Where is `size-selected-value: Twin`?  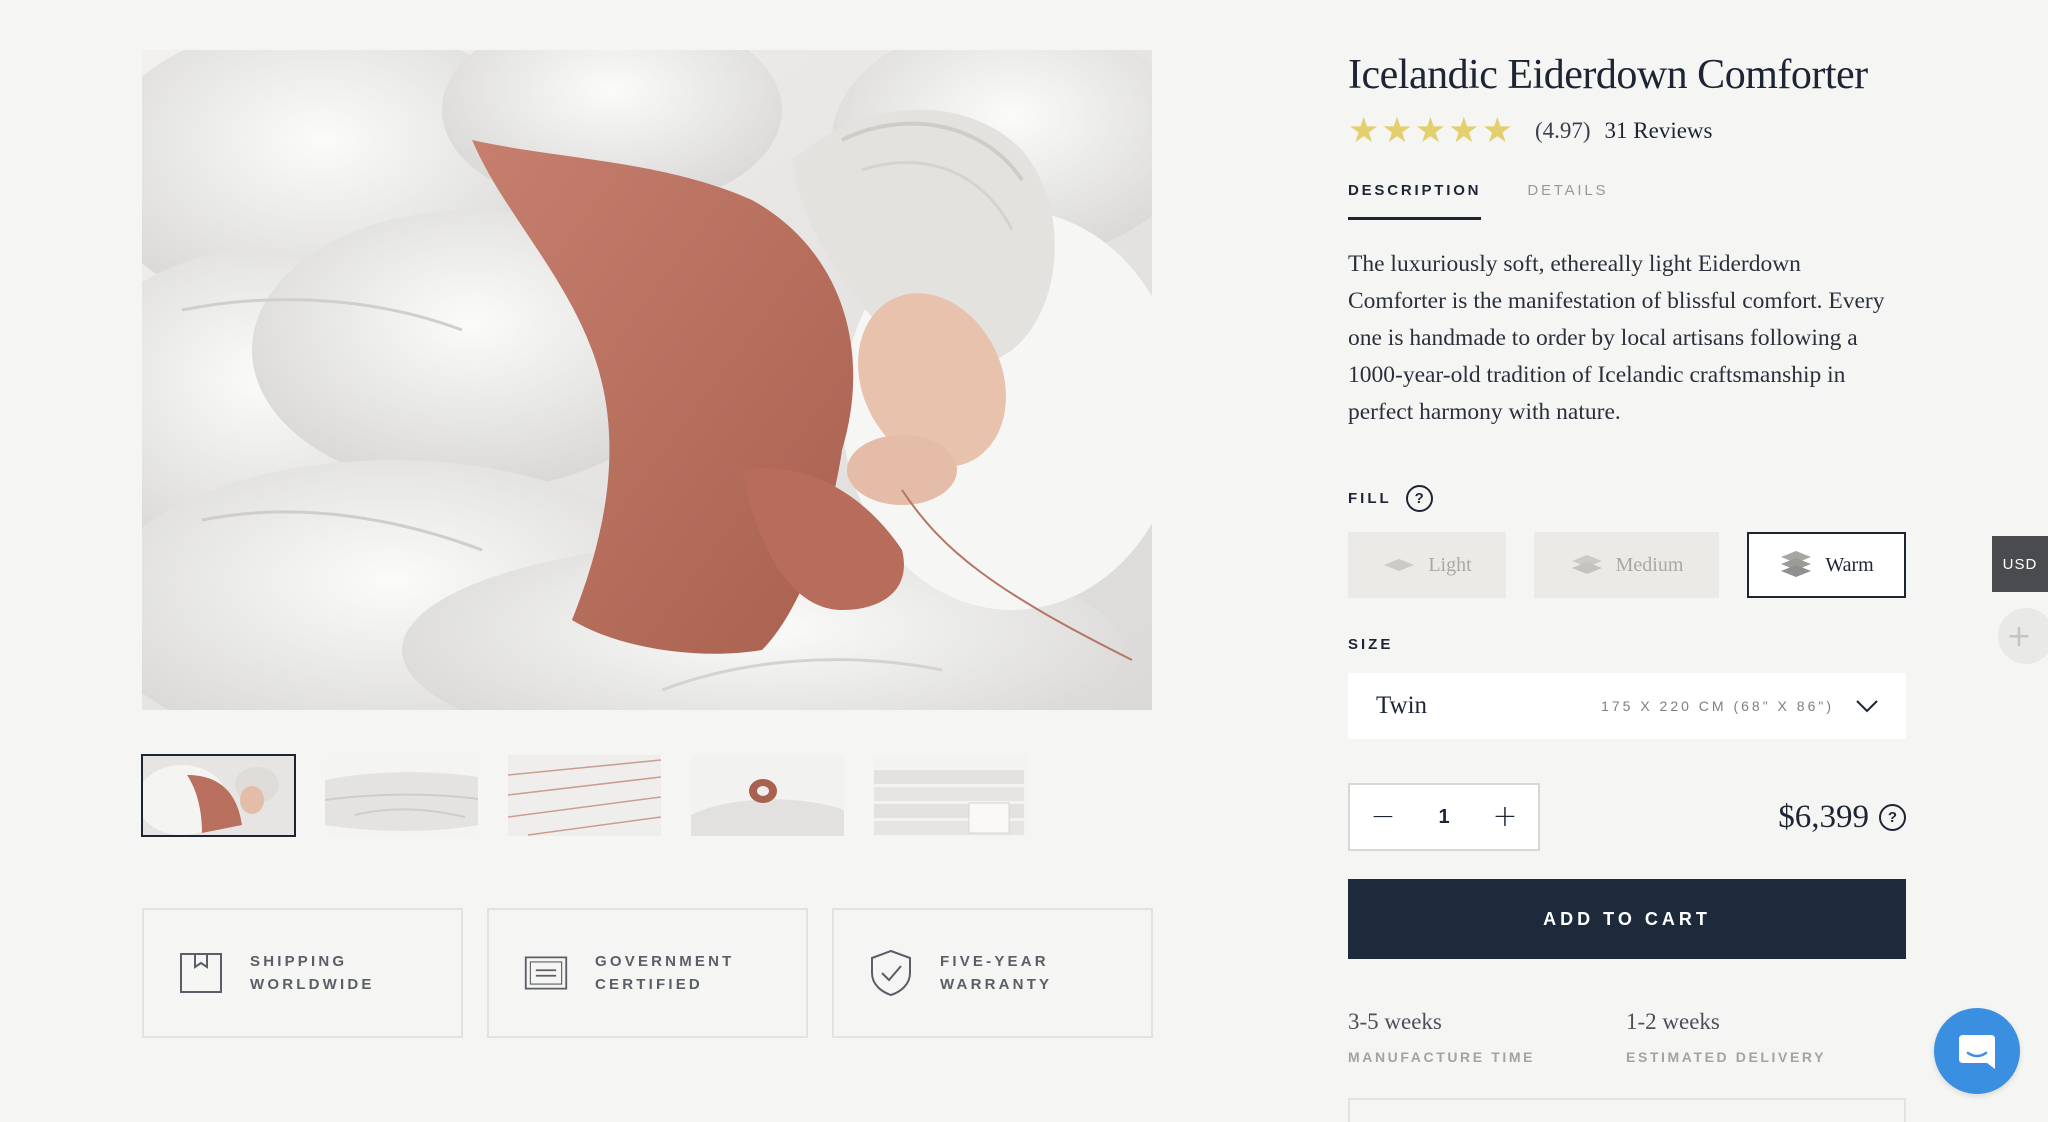 size-selected-value: Twin is located at coordinates (1402, 705).